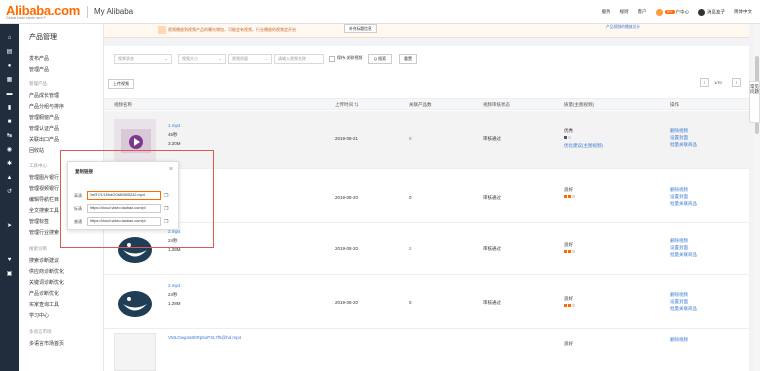  What do you see at coordinates (44, 210) in the screenshot?
I see `sidebar-item-search-tool: 全文搜索工具` at bounding box center [44, 210].